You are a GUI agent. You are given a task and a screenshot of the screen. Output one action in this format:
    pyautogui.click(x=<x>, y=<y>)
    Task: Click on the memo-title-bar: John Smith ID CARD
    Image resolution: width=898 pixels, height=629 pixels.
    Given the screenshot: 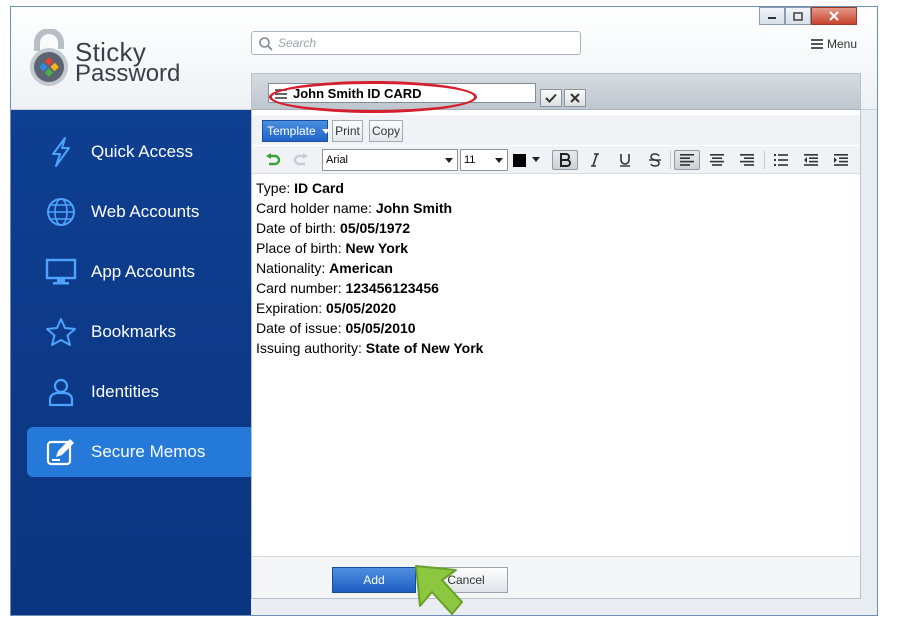 What is the action you would take?
    pyautogui.click(x=556, y=93)
    